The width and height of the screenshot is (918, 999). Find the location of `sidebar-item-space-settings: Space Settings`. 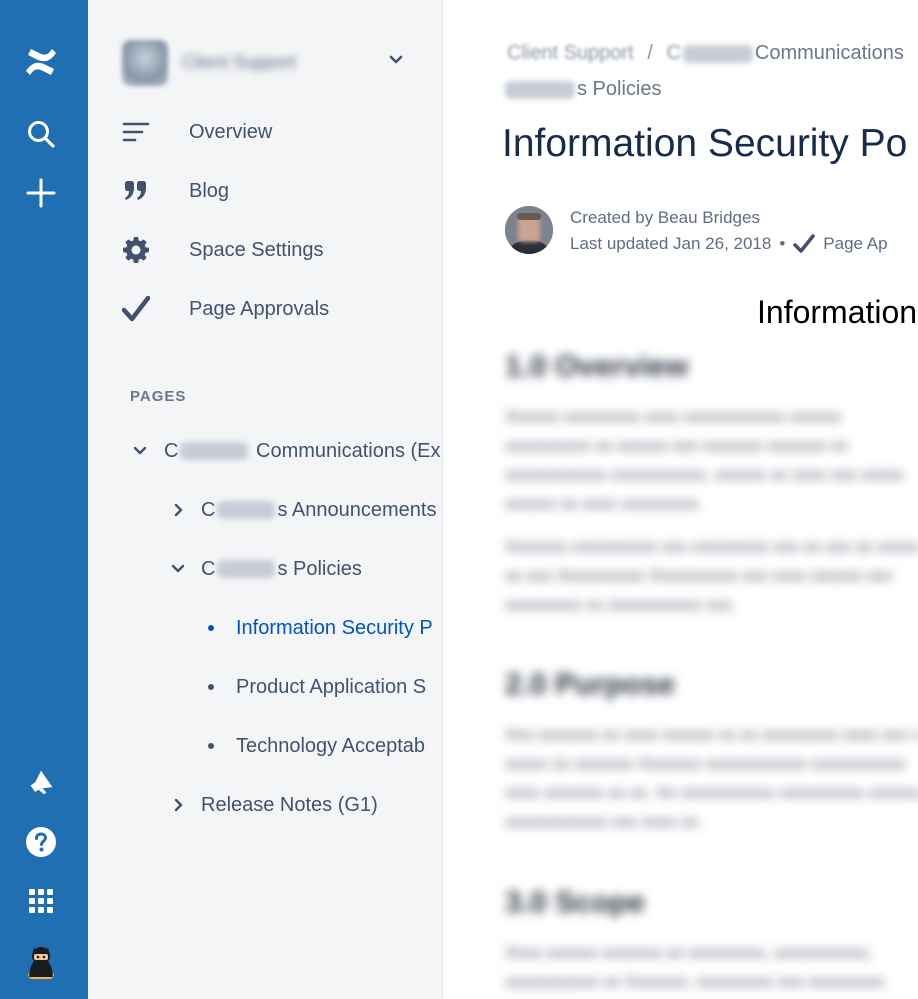

sidebar-item-space-settings: Space Settings is located at coordinates (272, 250).